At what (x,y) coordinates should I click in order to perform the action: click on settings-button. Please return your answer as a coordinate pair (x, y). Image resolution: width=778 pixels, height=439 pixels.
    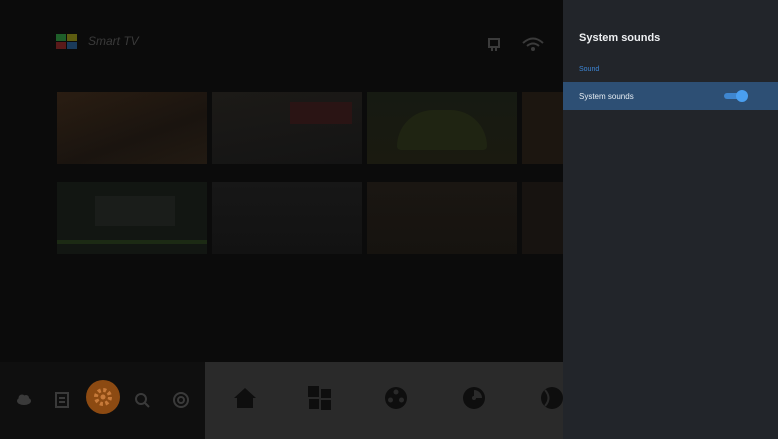
    Looking at the image, I should click on (103, 397).